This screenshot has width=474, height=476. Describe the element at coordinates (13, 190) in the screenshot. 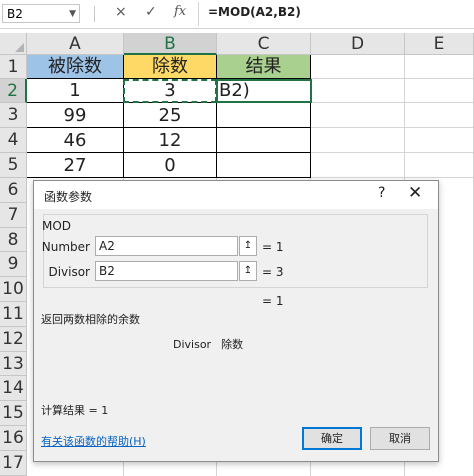

I see `row-header: 6` at that location.